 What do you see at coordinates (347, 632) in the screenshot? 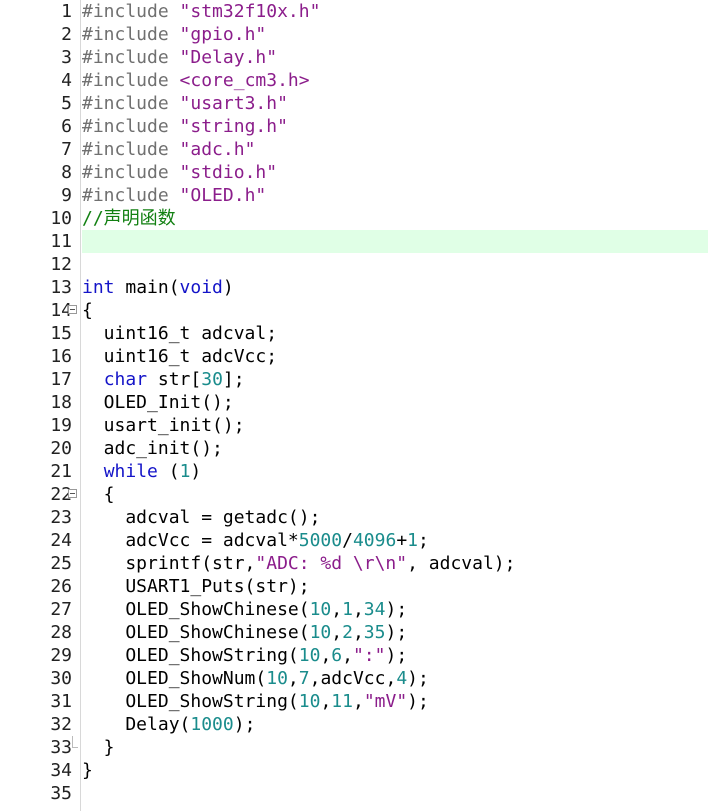
I see `code-token: 2` at bounding box center [347, 632].